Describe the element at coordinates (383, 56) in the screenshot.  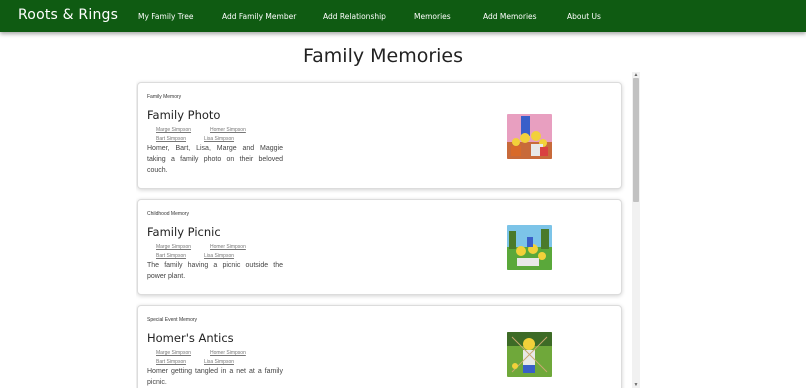
I see `page-title: Family Memories` at that location.